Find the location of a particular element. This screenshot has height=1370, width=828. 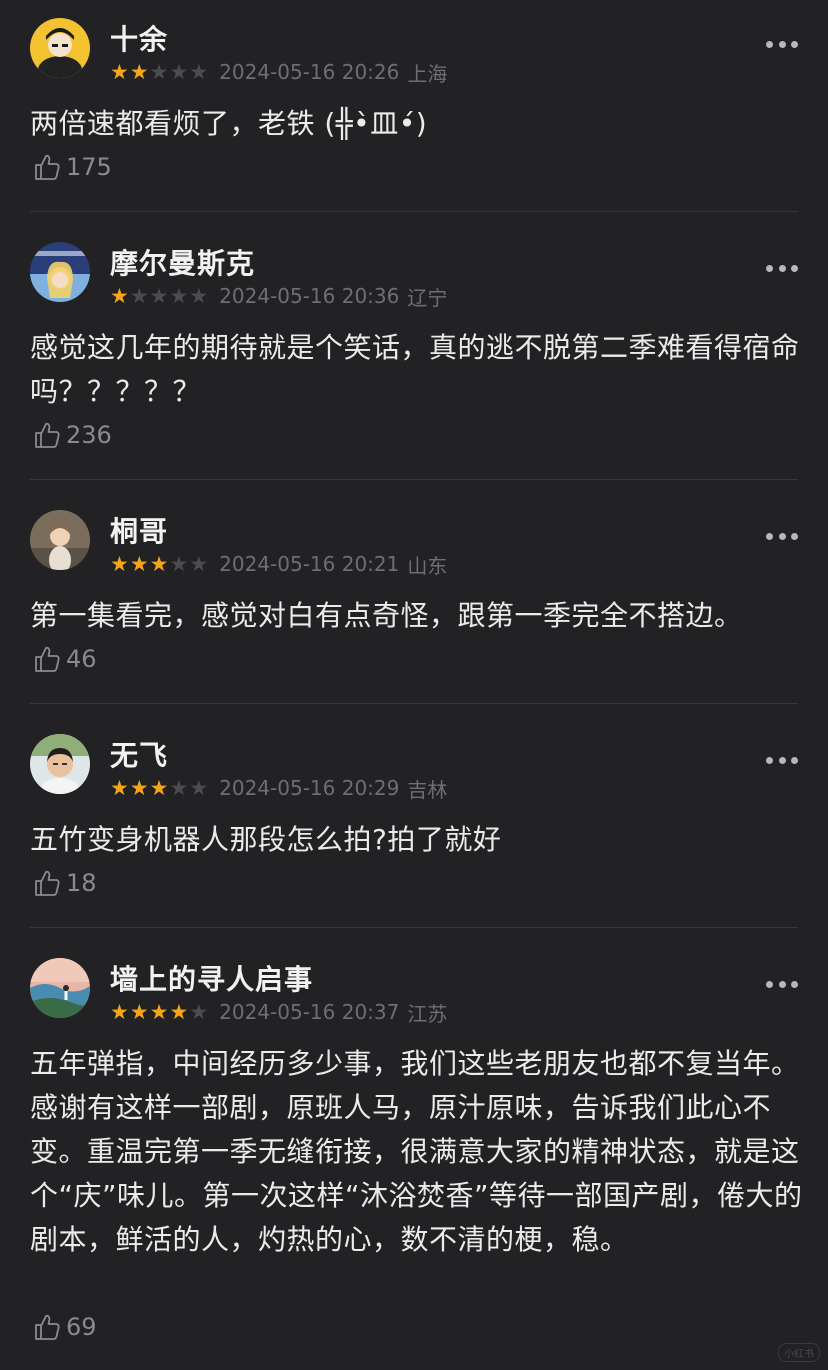

like-count: 46 is located at coordinates (81, 659).